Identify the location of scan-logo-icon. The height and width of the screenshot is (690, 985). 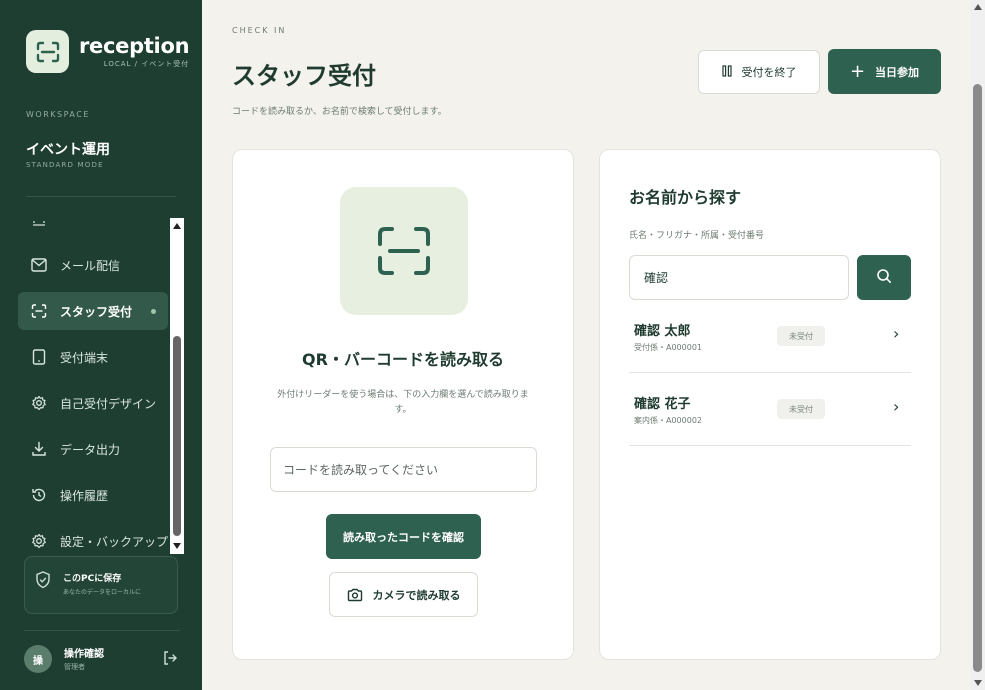
(47, 51).